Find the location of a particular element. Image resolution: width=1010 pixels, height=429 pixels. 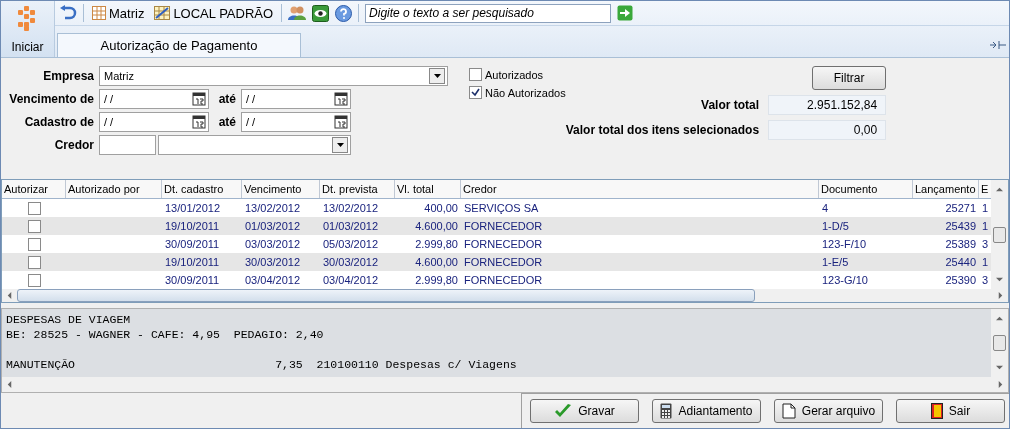

start-button: Iniciar is located at coordinates (28, 29).